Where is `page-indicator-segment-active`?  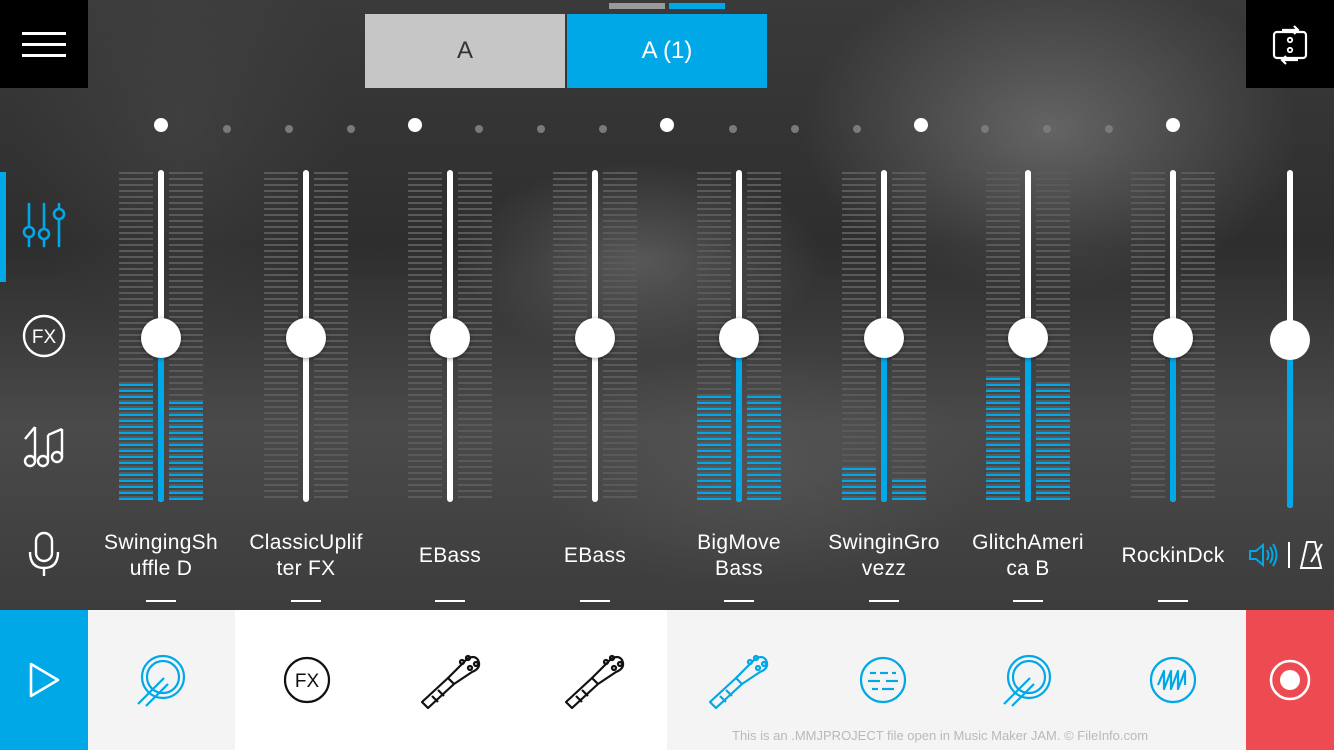
page-indicator-segment-active is located at coordinates (697, 6).